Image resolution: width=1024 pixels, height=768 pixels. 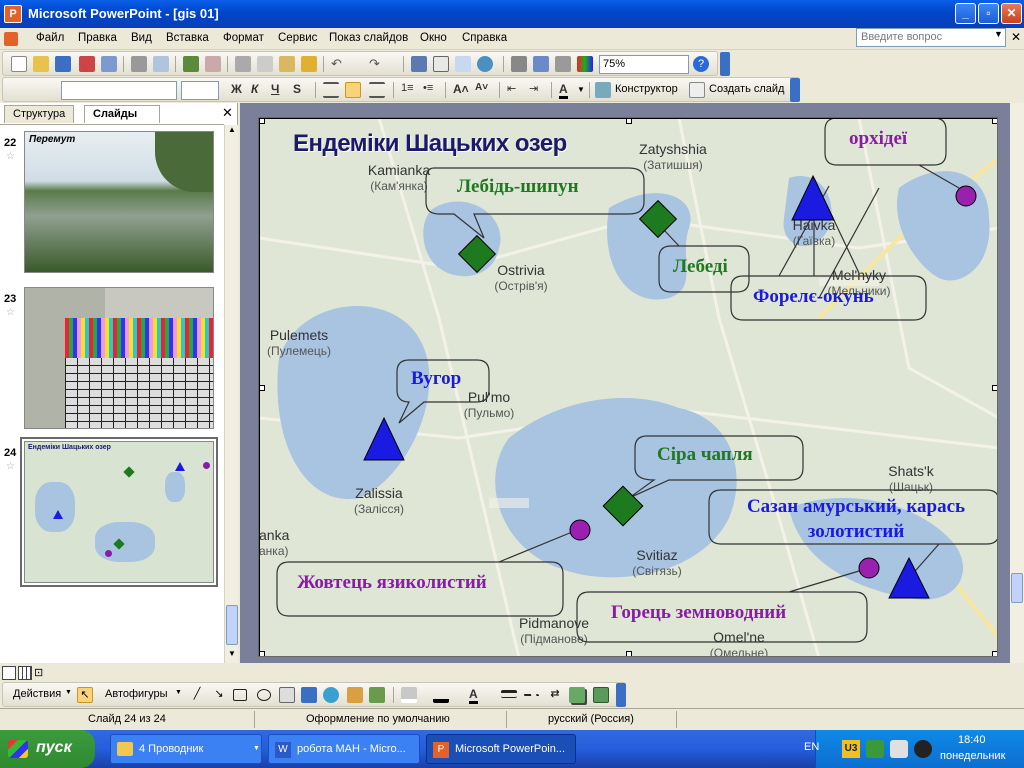 What do you see at coordinates (97, 38) in the screenshot?
I see `menu-edit: Правка` at bounding box center [97, 38].